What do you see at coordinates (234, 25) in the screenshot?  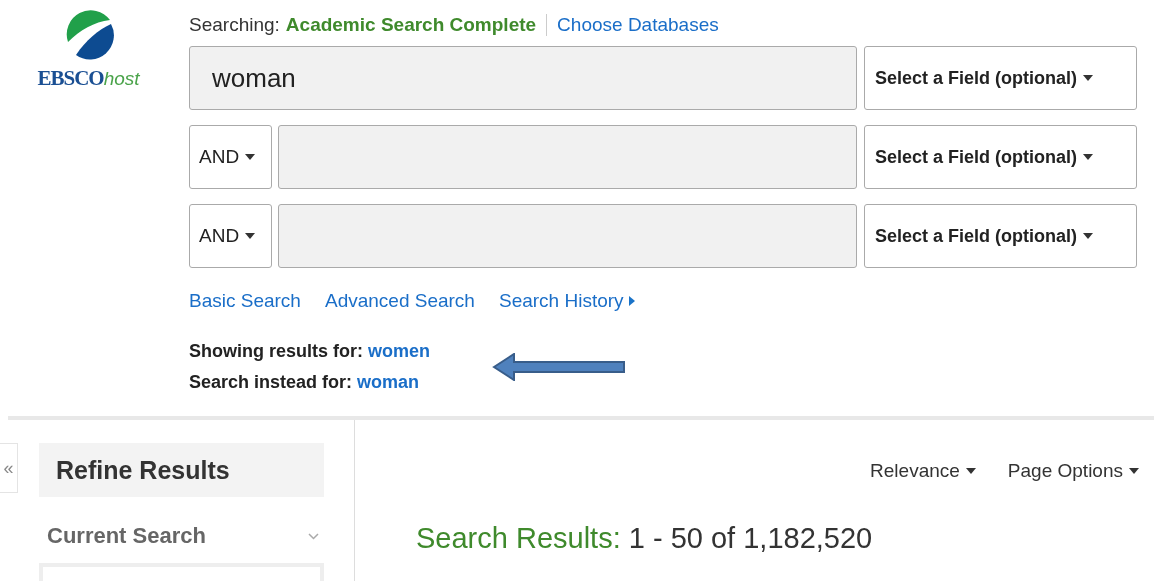 I see `searching-label: Searching:` at bounding box center [234, 25].